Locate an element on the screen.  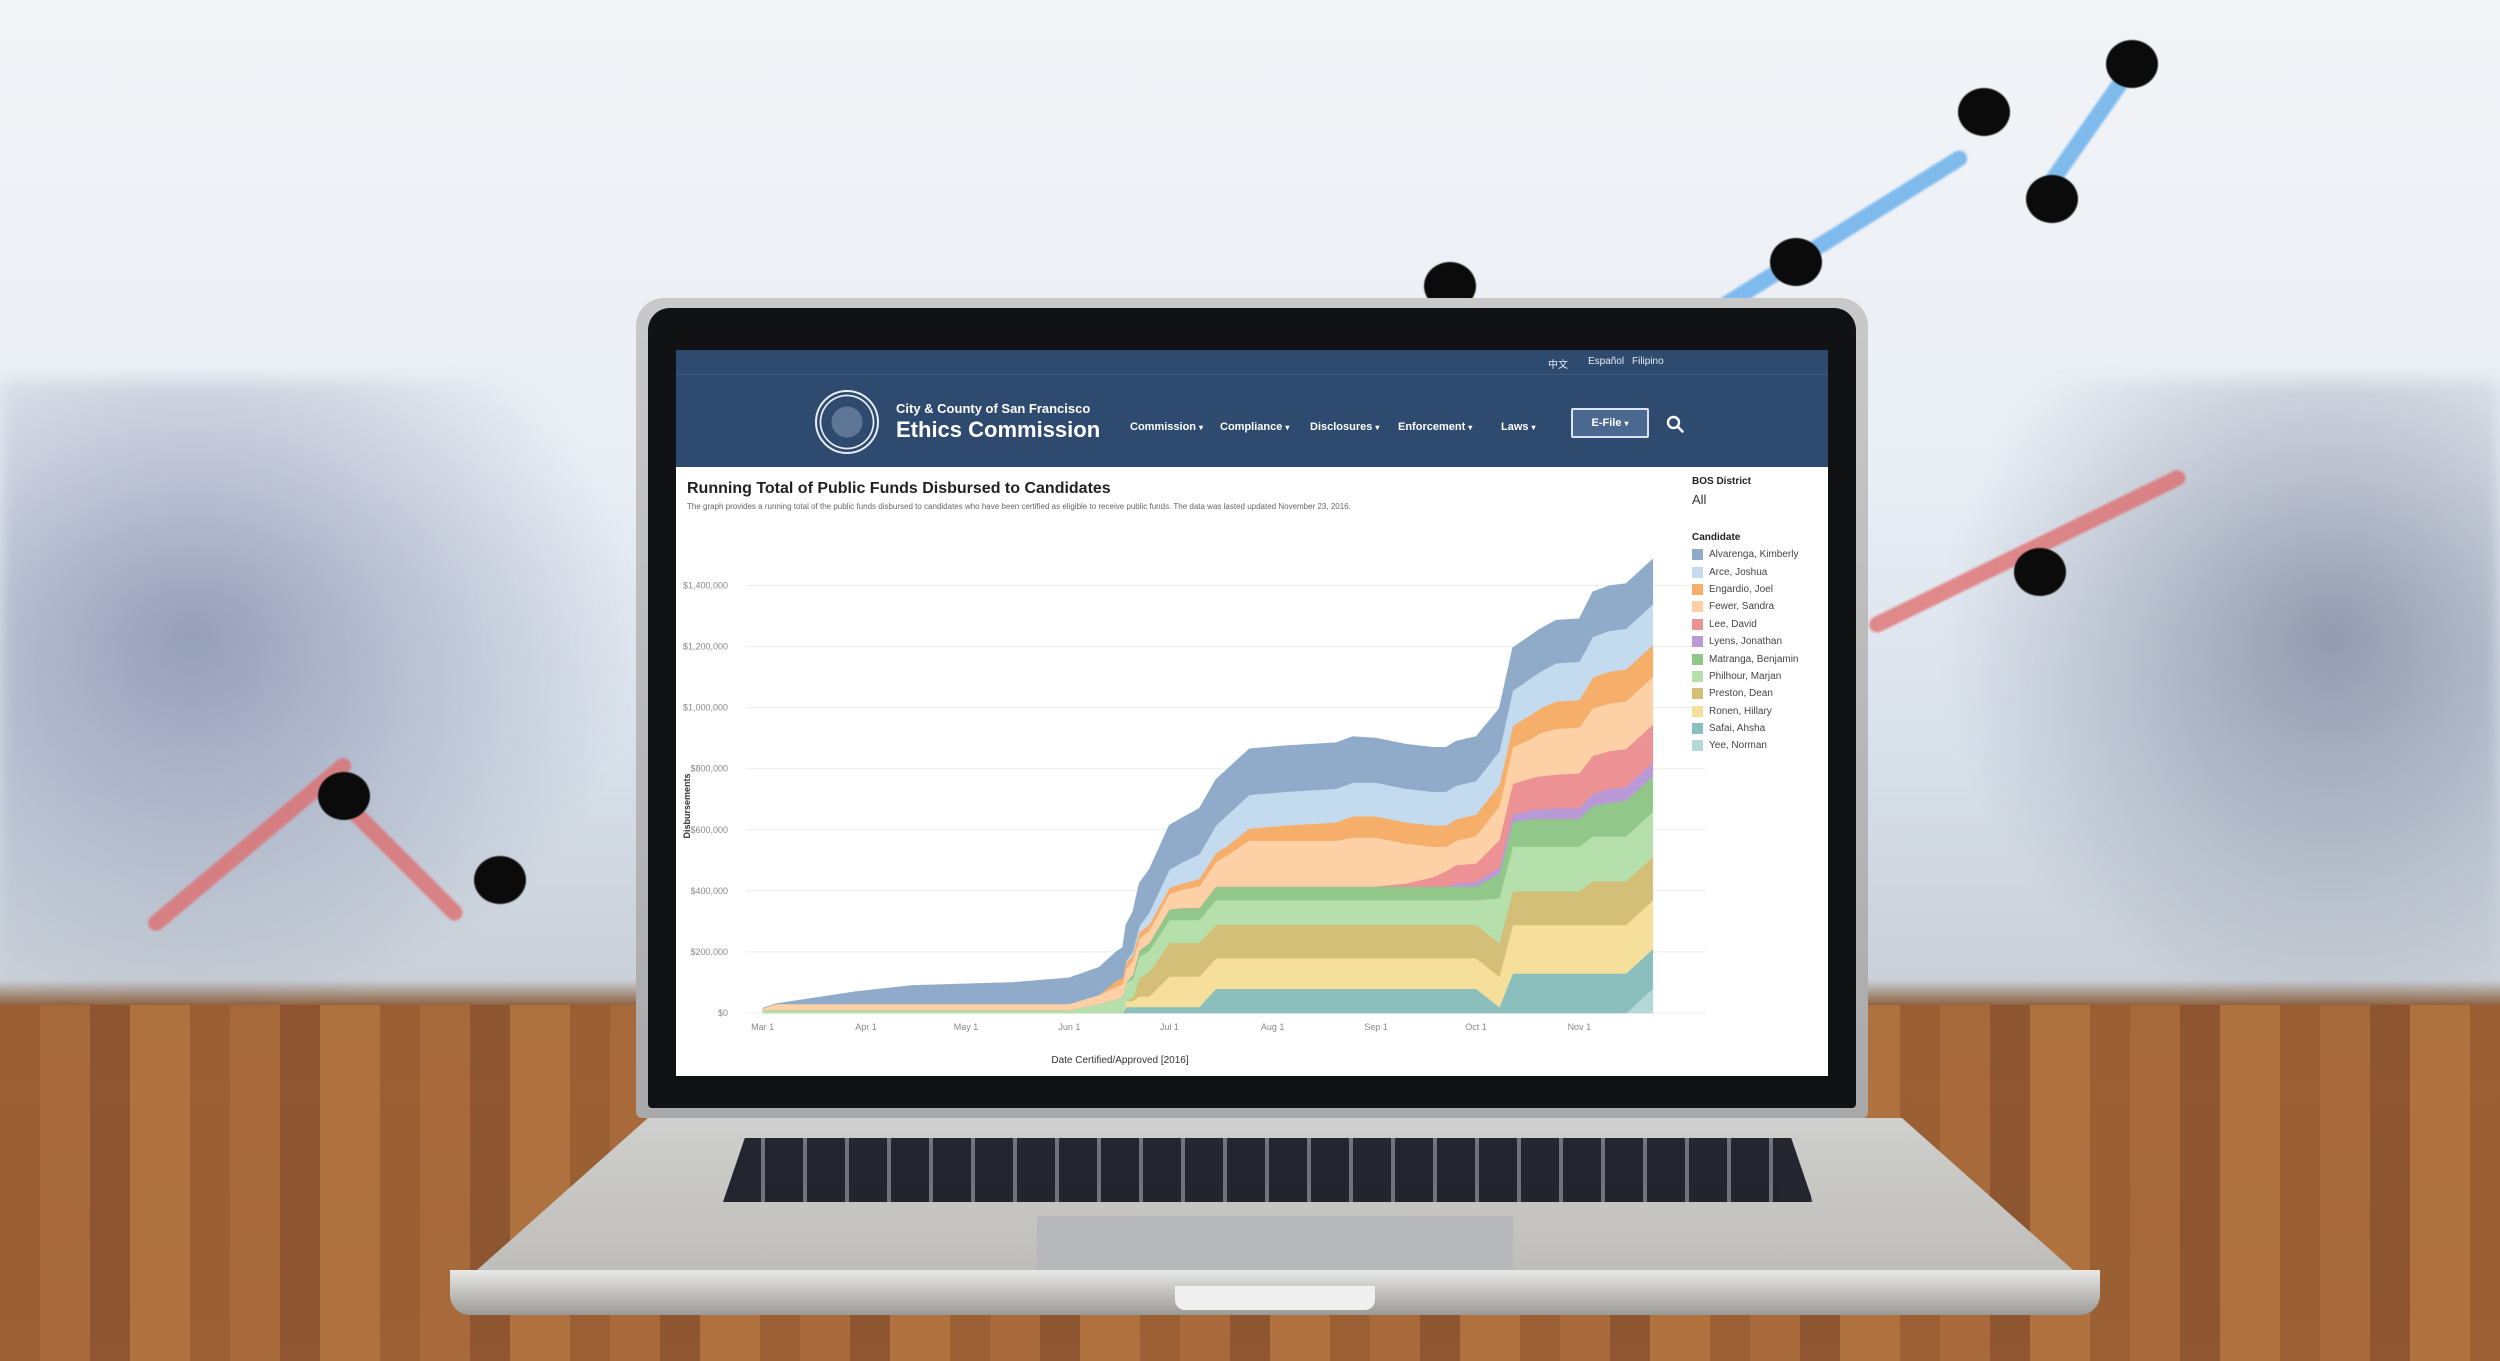
legend-item: Preston, Dean is located at coordinates (1745, 693).